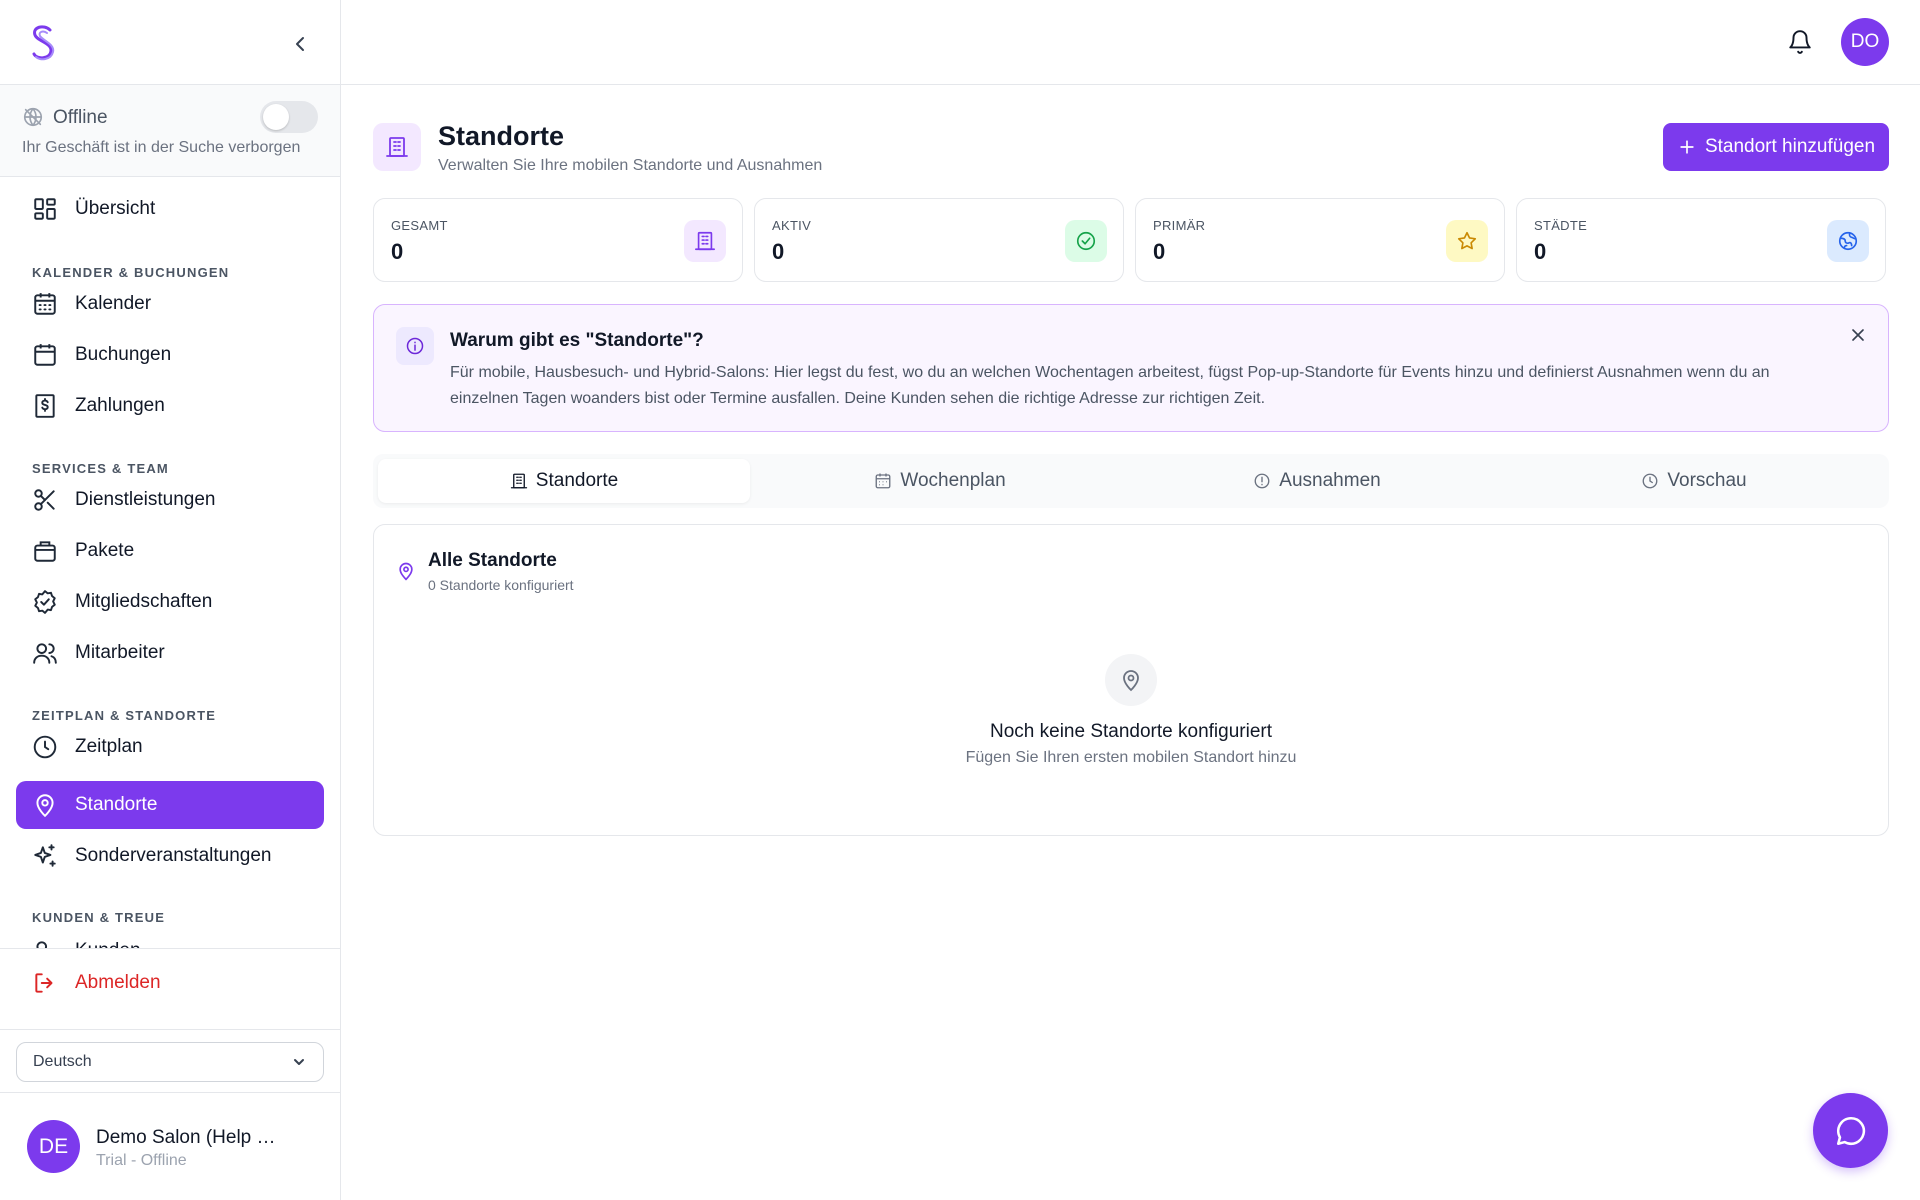 The width and height of the screenshot is (1920, 1200). Describe the element at coordinates (1707, 480) in the screenshot. I see `tab-label: Vorschau` at that location.